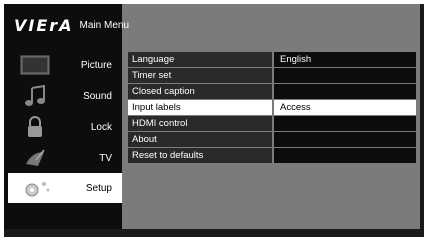 This screenshot has height=243, width=428. What do you see at coordinates (37, 189) in the screenshot?
I see `setup-icon` at bounding box center [37, 189].